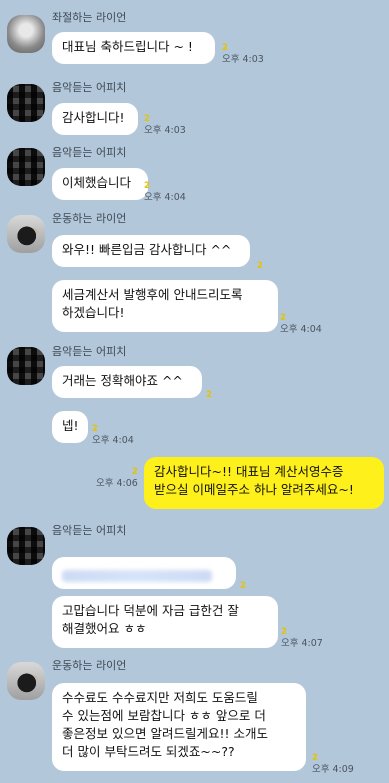 This screenshot has height=783, width=389. Describe the element at coordinates (165, 622) in the screenshot. I see `message-bubble: 고맙습니다 덕분에 자금 급한건 잘 해결했어요 ㅎㅎ` at that location.